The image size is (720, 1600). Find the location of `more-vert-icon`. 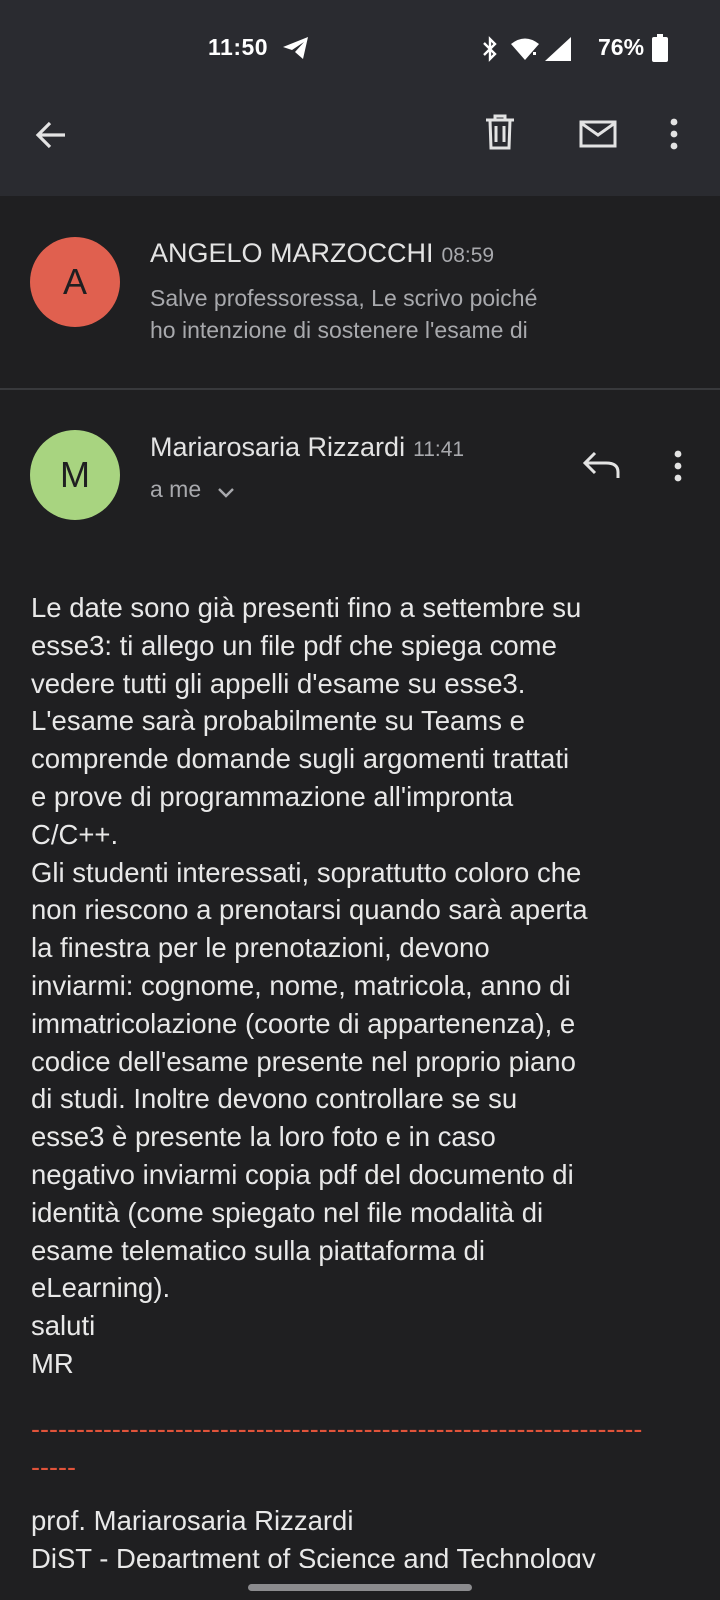

more-vert-icon is located at coordinates (674, 136).